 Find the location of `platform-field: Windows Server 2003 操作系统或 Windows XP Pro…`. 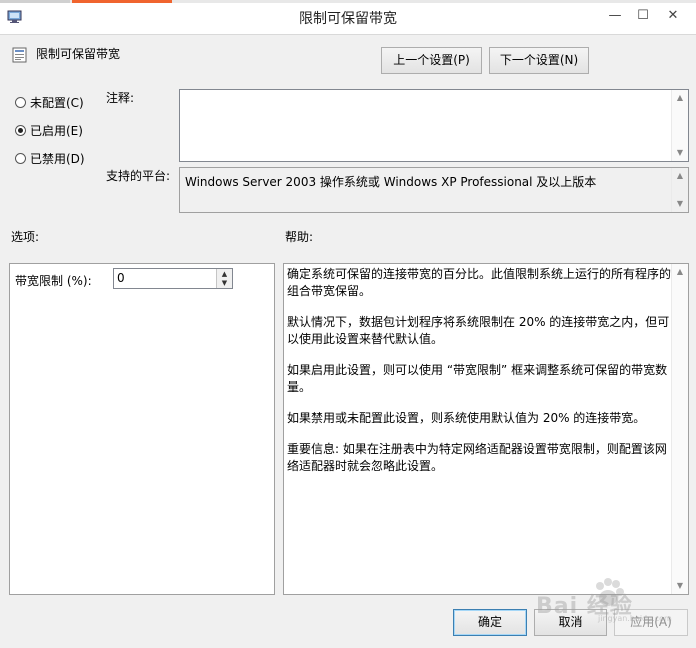

platform-field: Windows Server 2003 操作系统或 Windows XP Pro… is located at coordinates (434, 190).